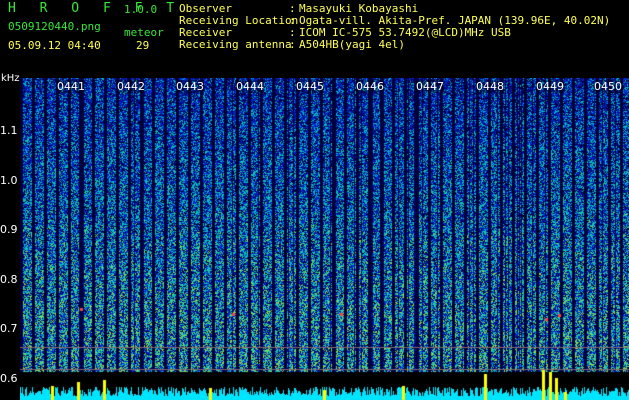  What do you see at coordinates (352, 44) in the screenshot?
I see `info-value: A504HB(yagi 4el)` at bounding box center [352, 44].